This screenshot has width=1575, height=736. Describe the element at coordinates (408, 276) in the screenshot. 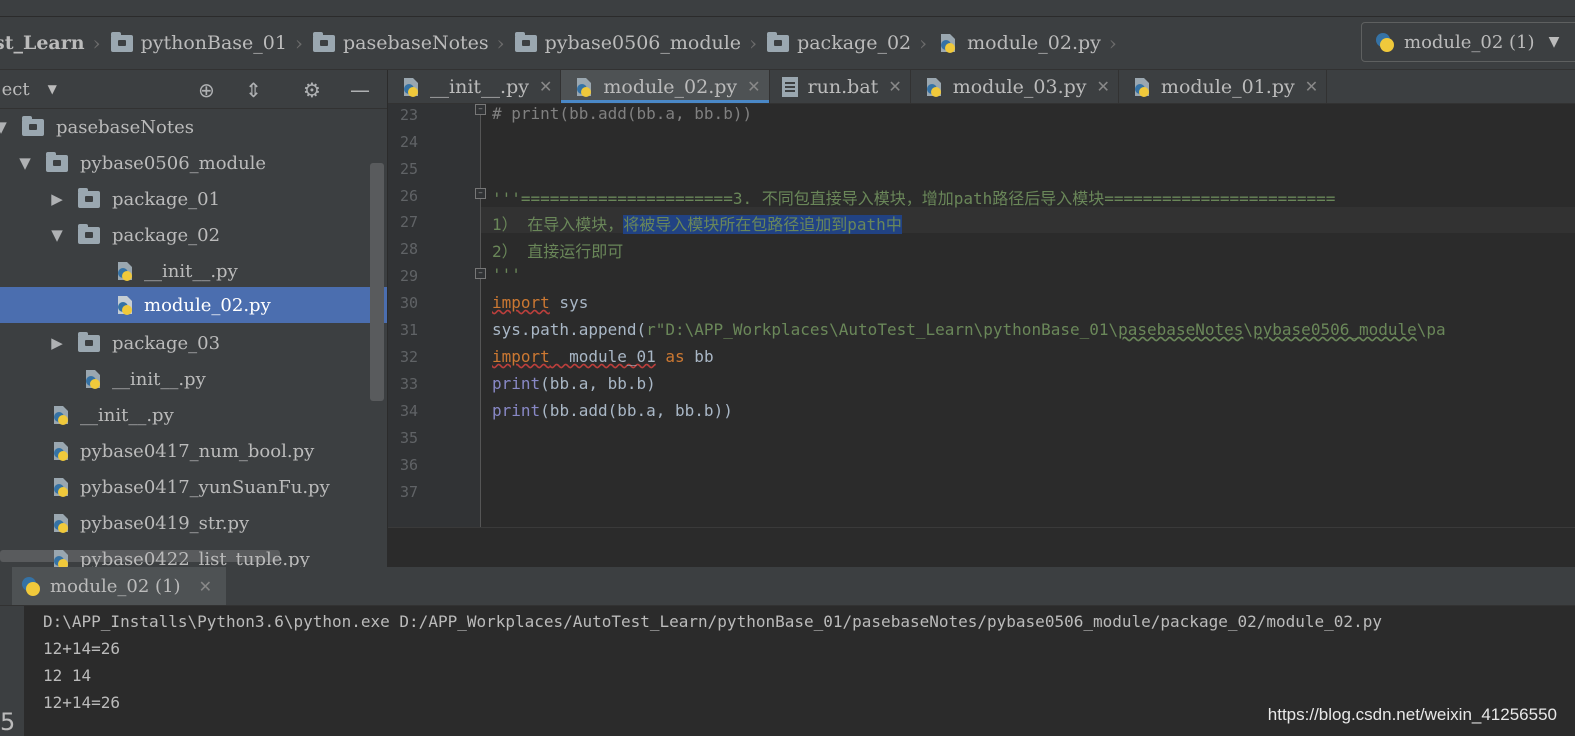

I see `line-number: 29` at that location.